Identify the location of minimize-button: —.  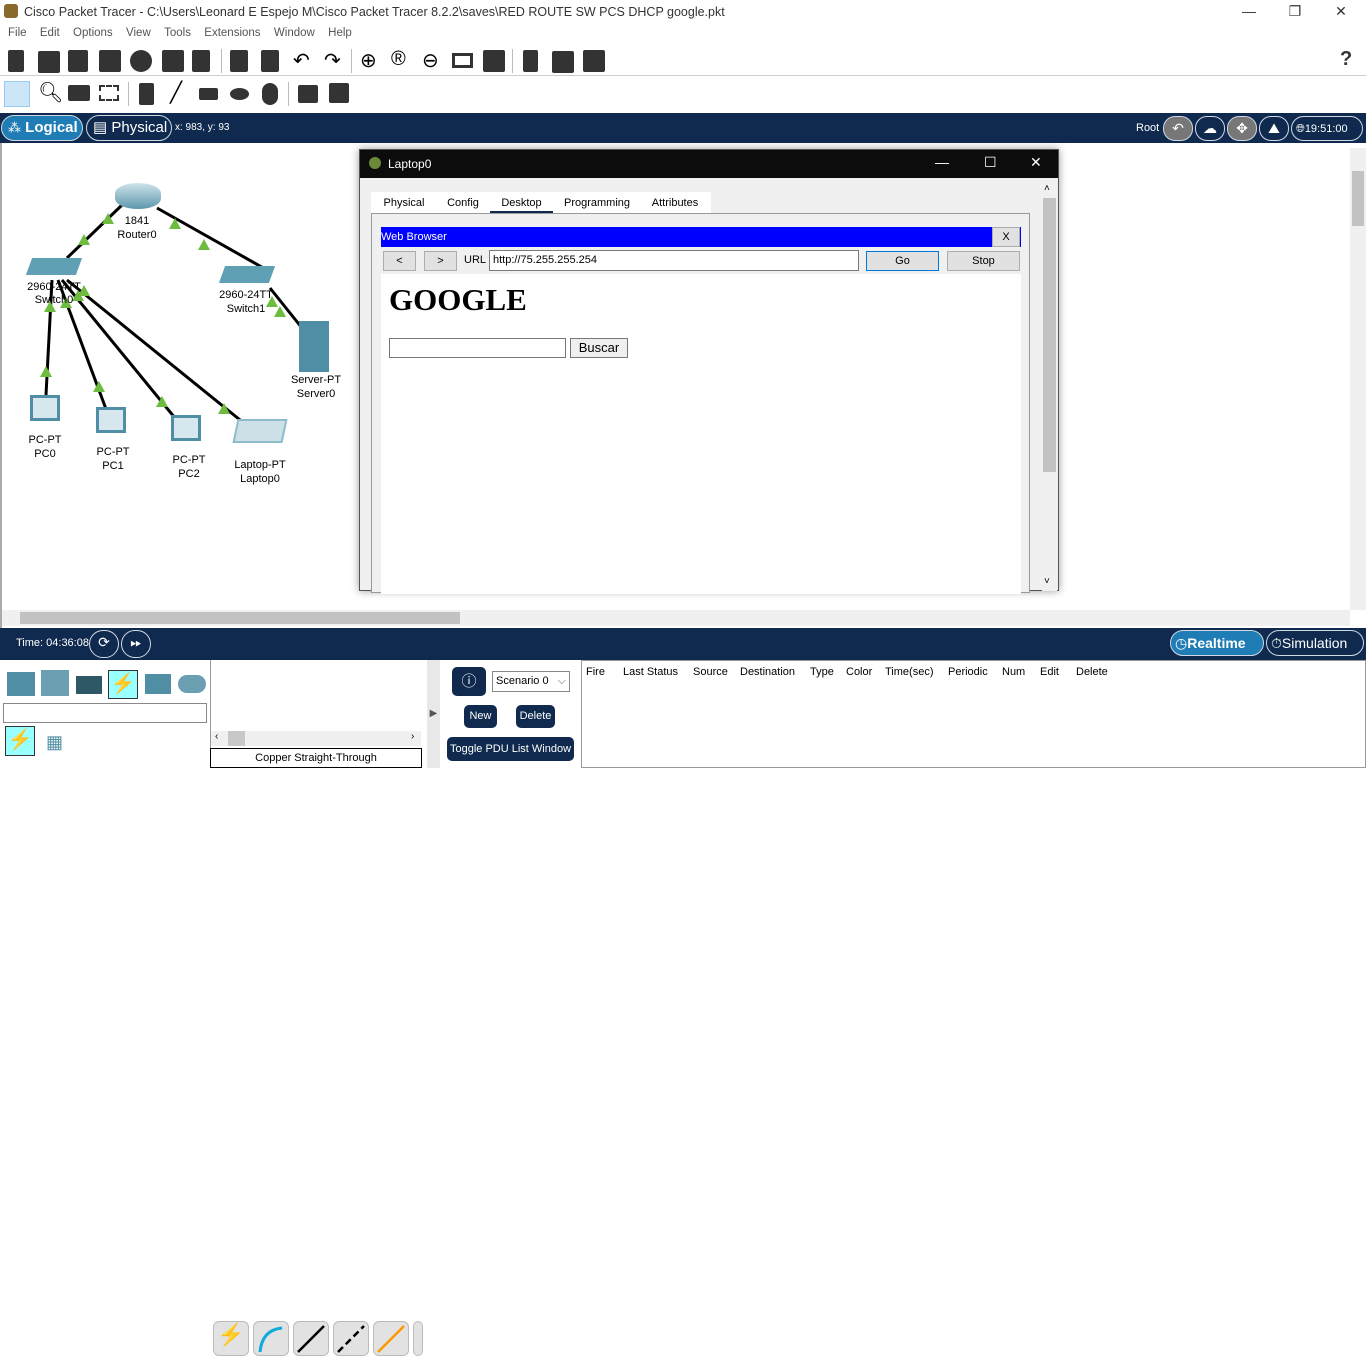
(1249, 12).